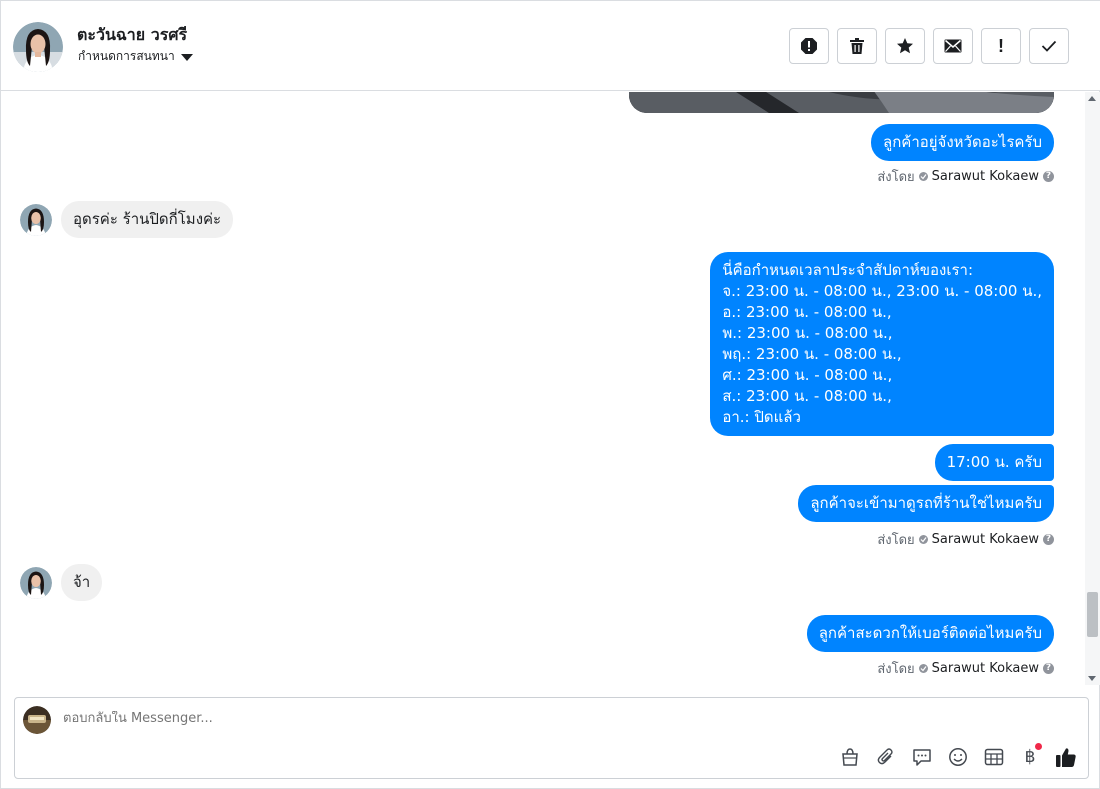  I want to click on outgoing-message: ลูกค้าจะเข้ามาดูรถที่ร้านใช่ไหมครับ, so click(926, 503).